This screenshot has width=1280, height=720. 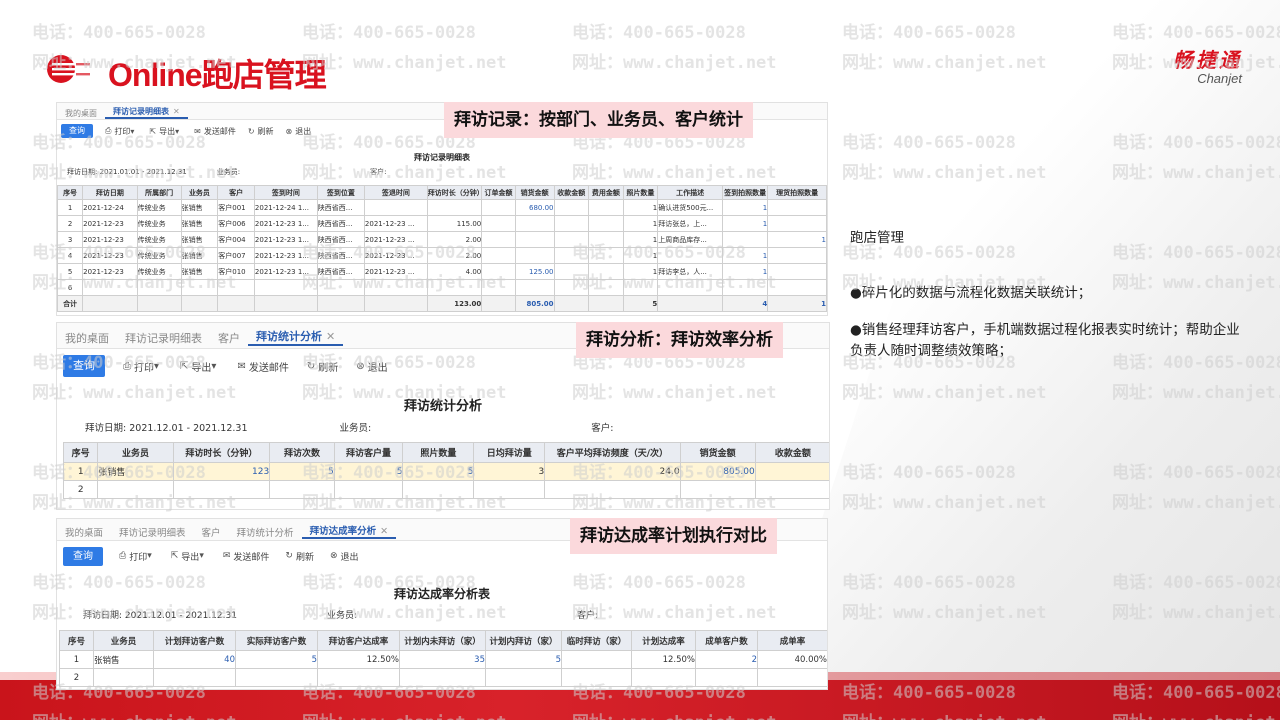 What do you see at coordinates (663, 640) in the screenshot?
I see `column-header: 计划达成率` at bounding box center [663, 640].